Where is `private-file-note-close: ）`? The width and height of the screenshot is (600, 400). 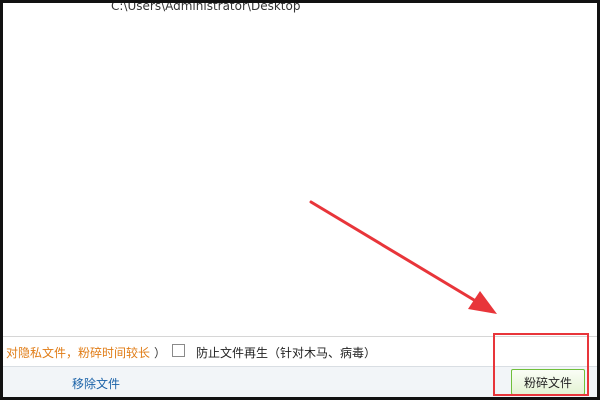 private-file-note-close: ） is located at coordinates (160, 353).